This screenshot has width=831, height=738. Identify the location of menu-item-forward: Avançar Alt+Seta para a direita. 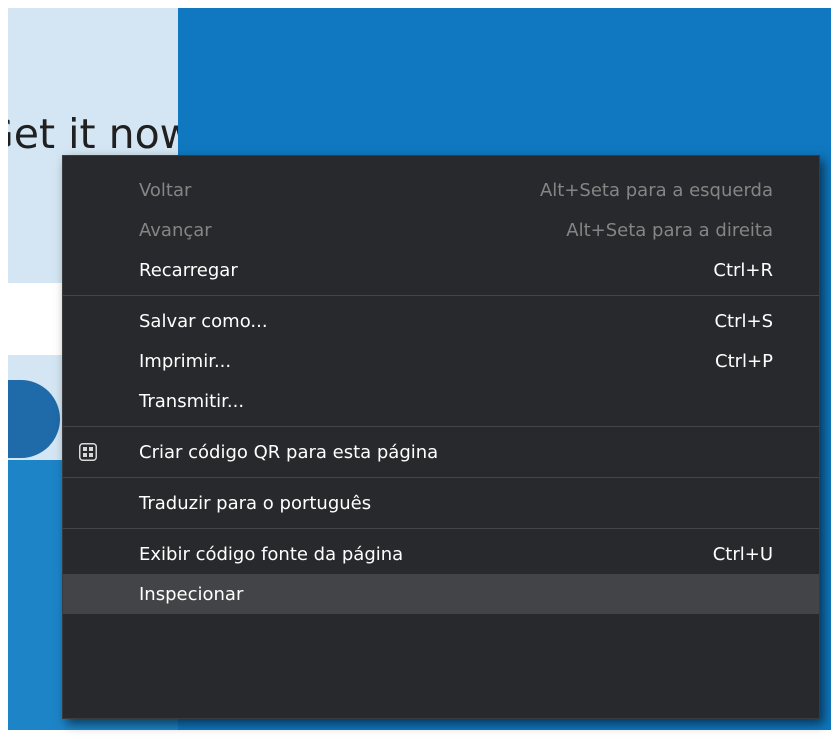
(441, 230).